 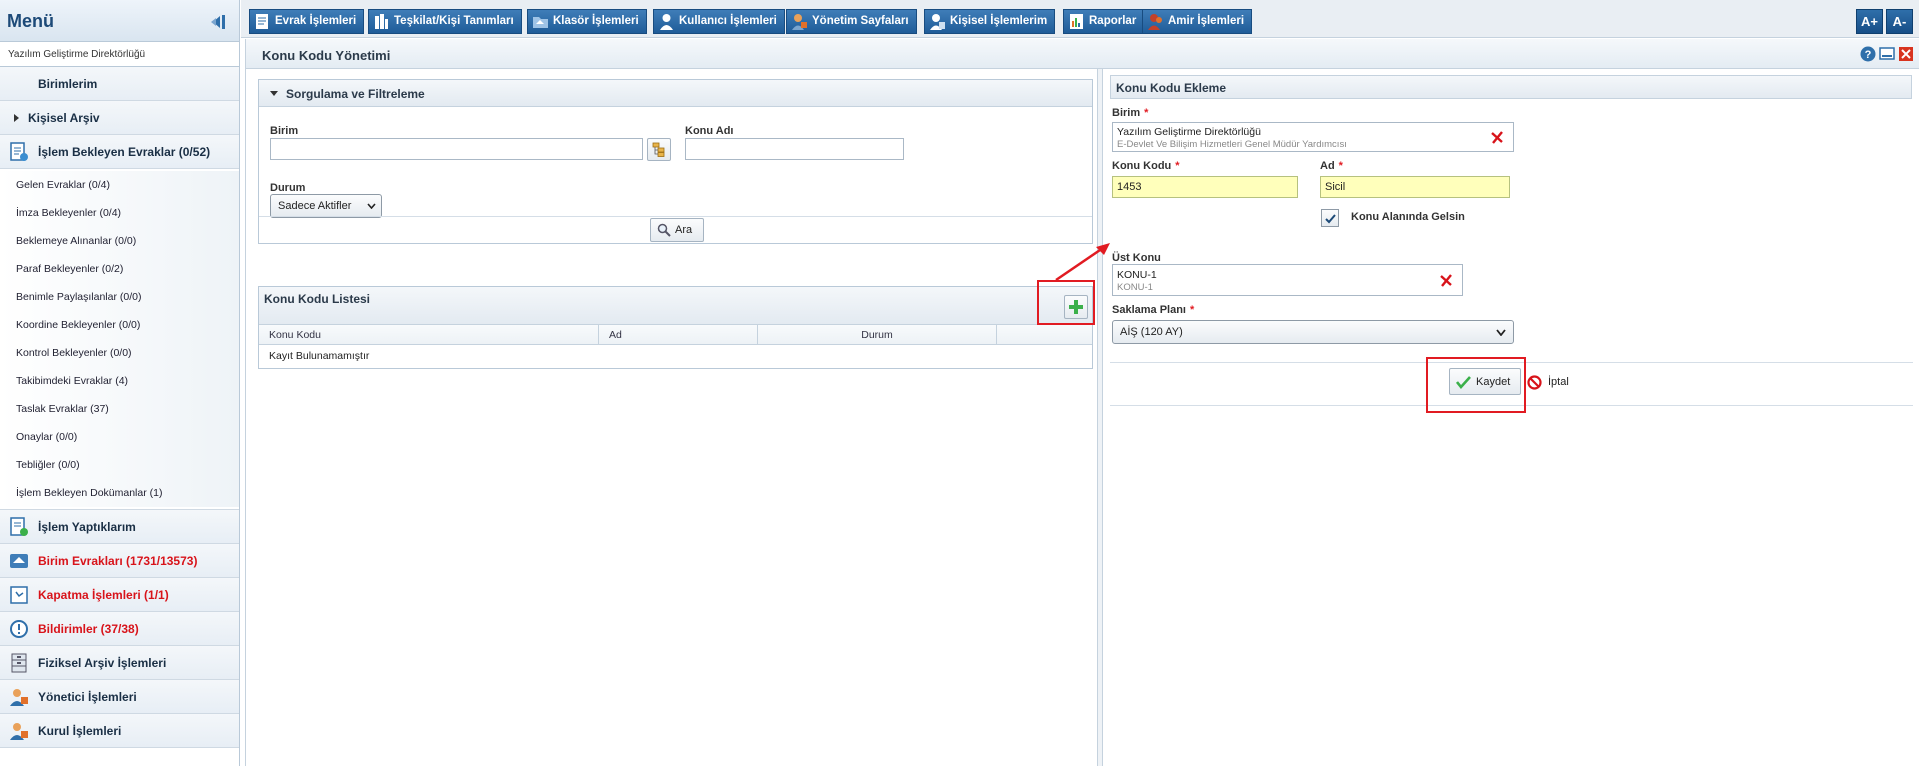 What do you see at coordinates (675, 93) in the screenshot?
I see `filter-panel-header: Sorgulama ve Filtreleme` at bounding box center [675, 93].